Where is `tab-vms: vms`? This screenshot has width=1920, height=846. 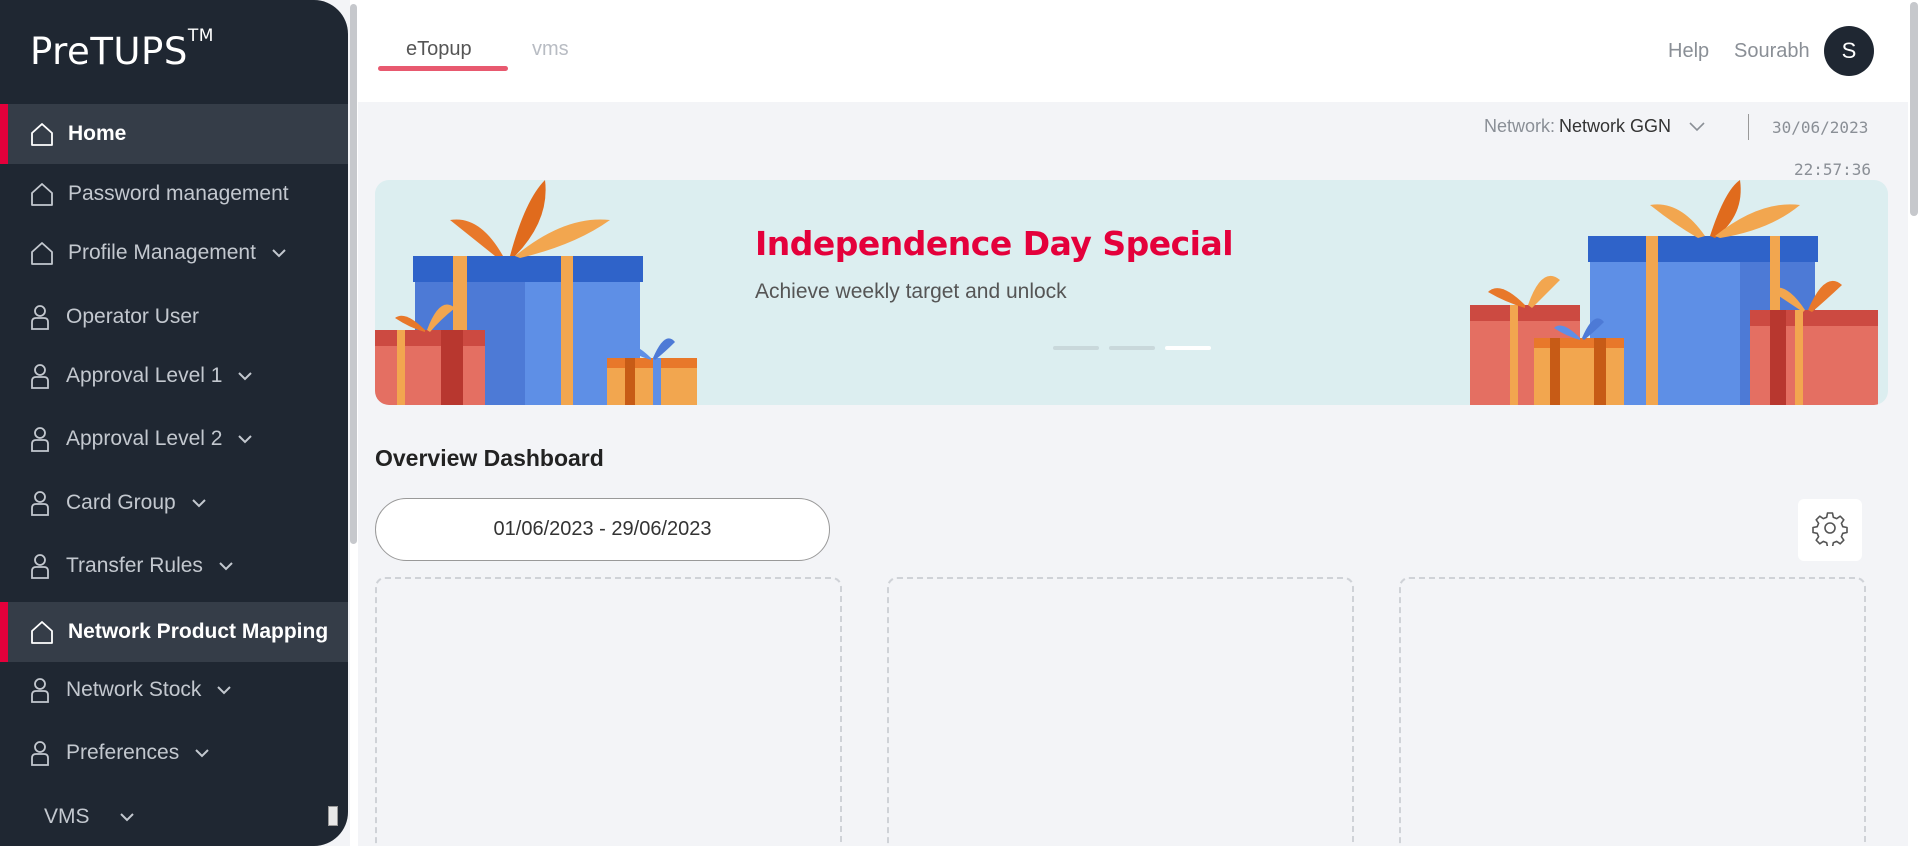 tab-vms: vms is located at coordinates (550, 49).